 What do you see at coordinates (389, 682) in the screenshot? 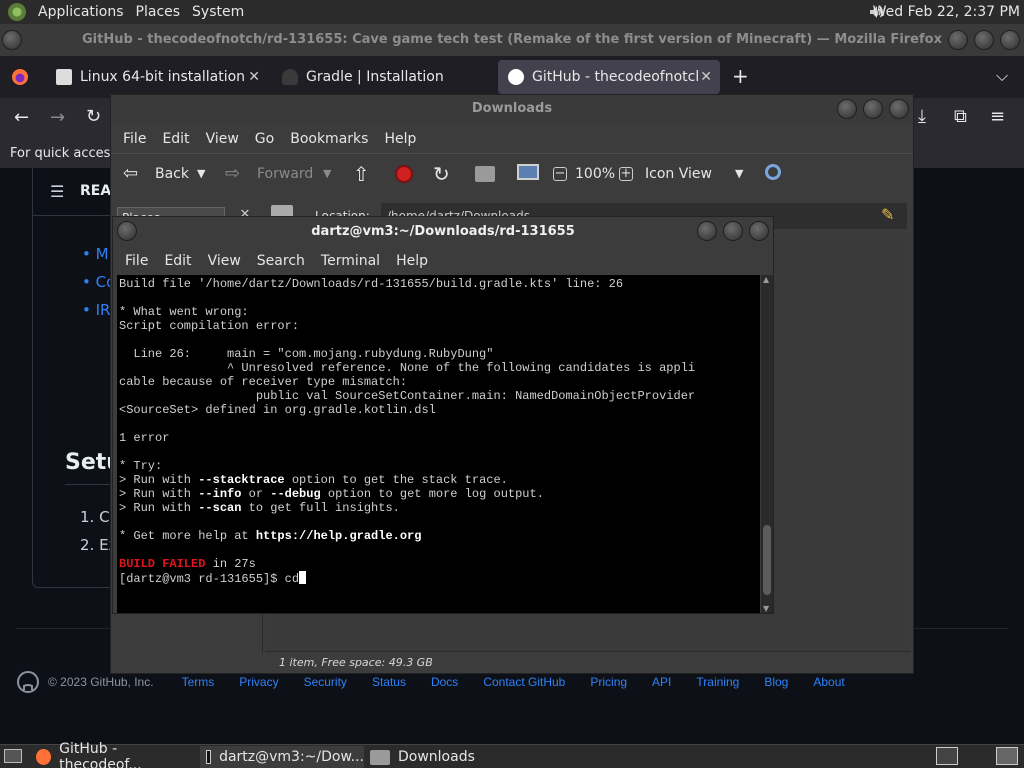
I see `footer-link-status: Status` at bounding box center [389, 682].